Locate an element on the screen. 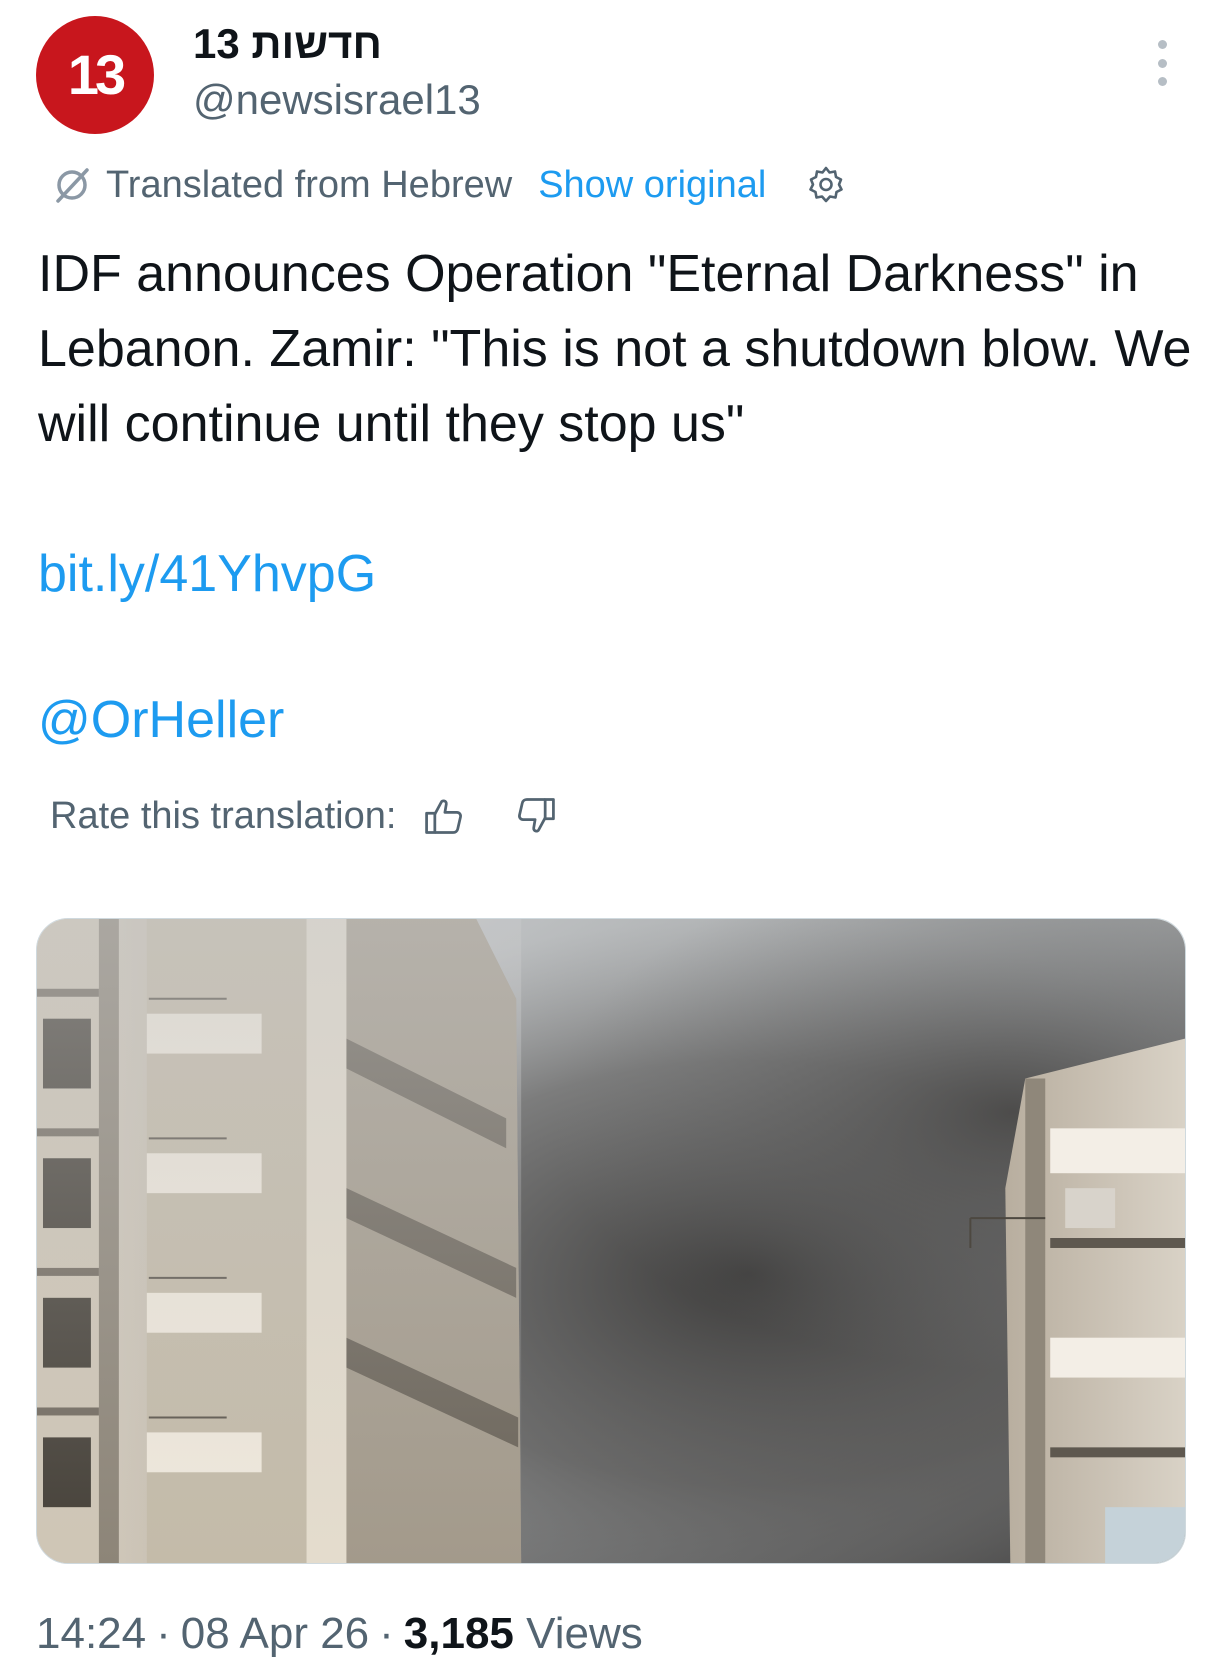 The height and width of the screenshot is (1677, 1220). tweet-link: bit.ly/41YhvpG is located at coordinates (207, 574).